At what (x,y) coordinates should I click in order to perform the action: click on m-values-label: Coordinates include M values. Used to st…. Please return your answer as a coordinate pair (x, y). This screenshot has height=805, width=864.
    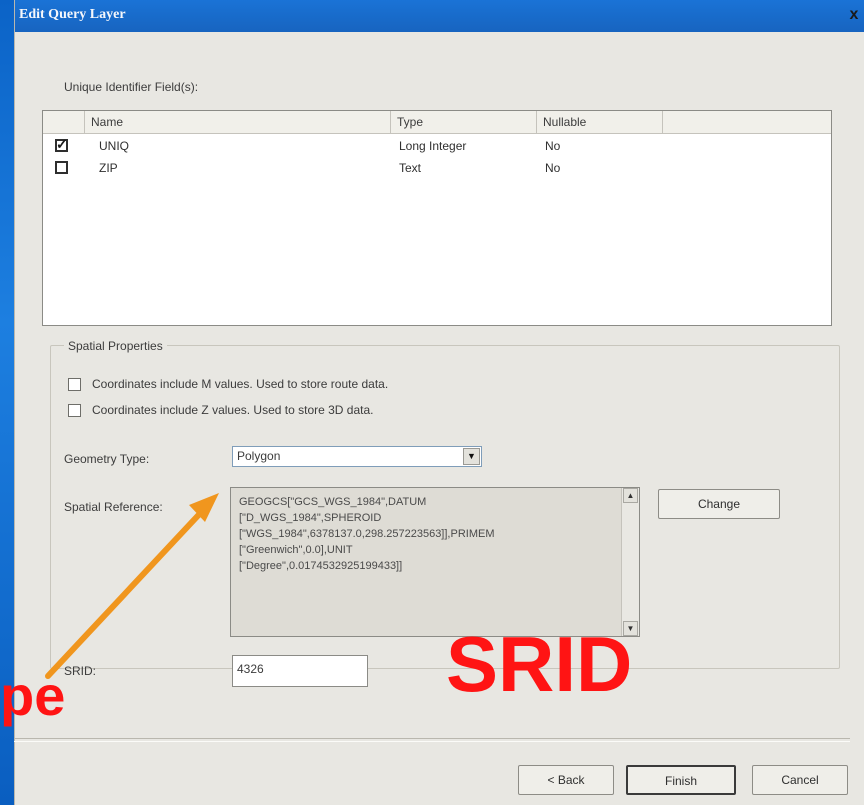
    Looking at the image, I should click on (240, 384).